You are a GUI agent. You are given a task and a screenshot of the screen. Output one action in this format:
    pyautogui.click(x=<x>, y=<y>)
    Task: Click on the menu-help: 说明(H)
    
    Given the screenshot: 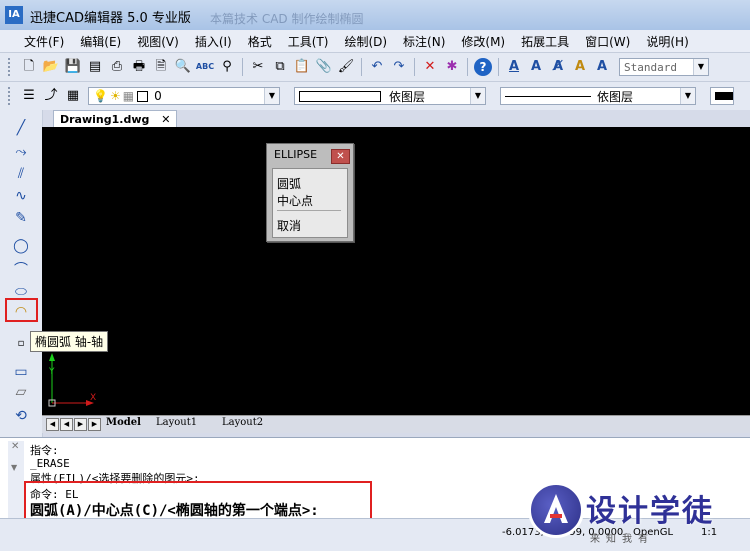 What is the action you would take?
    pyautogui.click(x=667, y=41)
    